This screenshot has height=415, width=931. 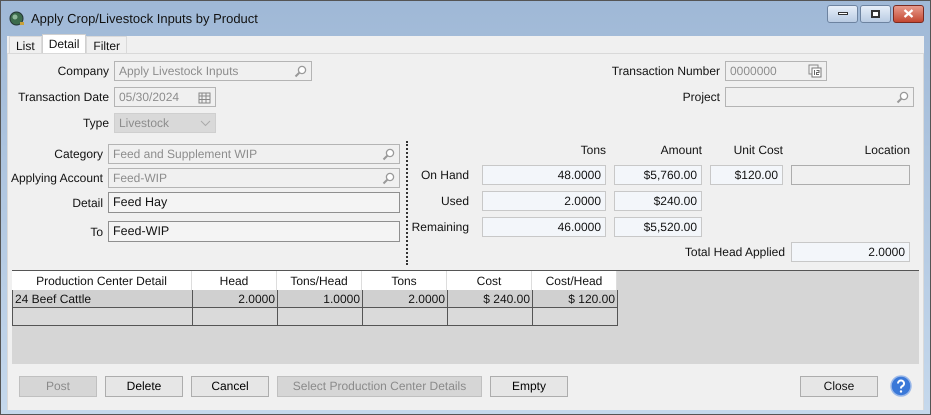 What do you see at coordinates (83, 71) in the screenshot?
I see `field-label: Company` at bounding box center [83, 71].